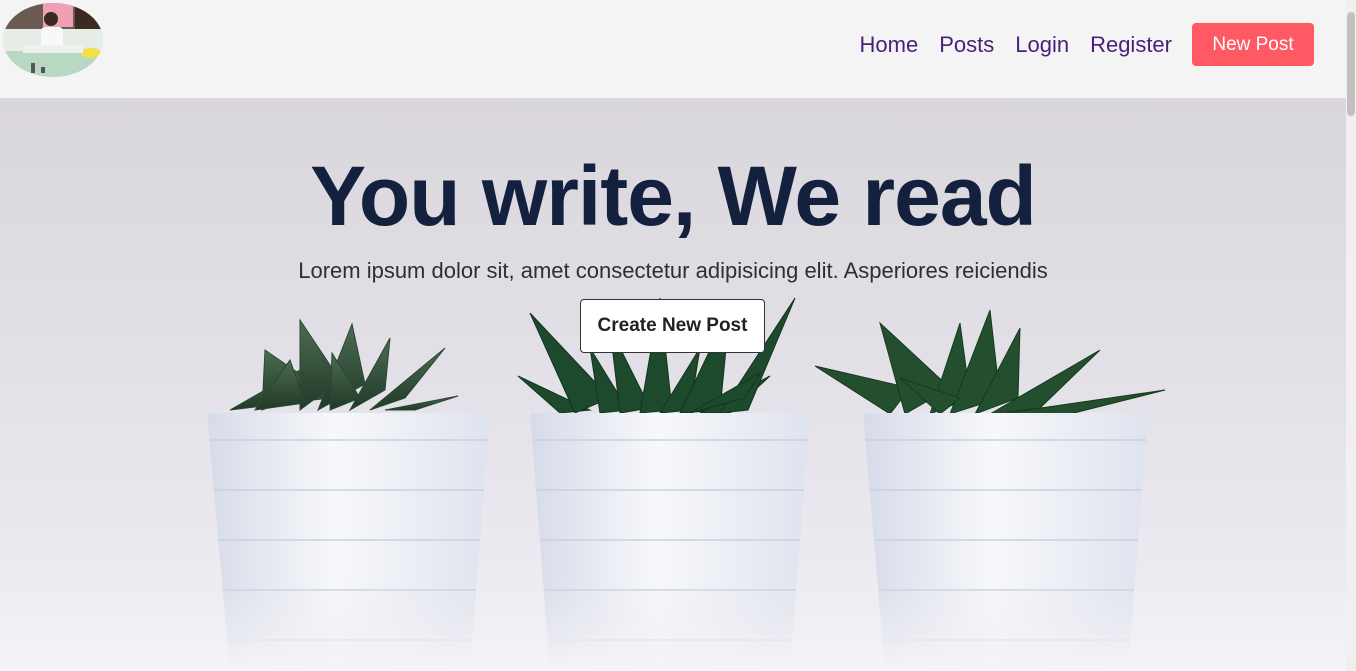  Describe the element at coordinates (1351, 64) in the screenshot. I see `scrollbar-thumb` at that location.